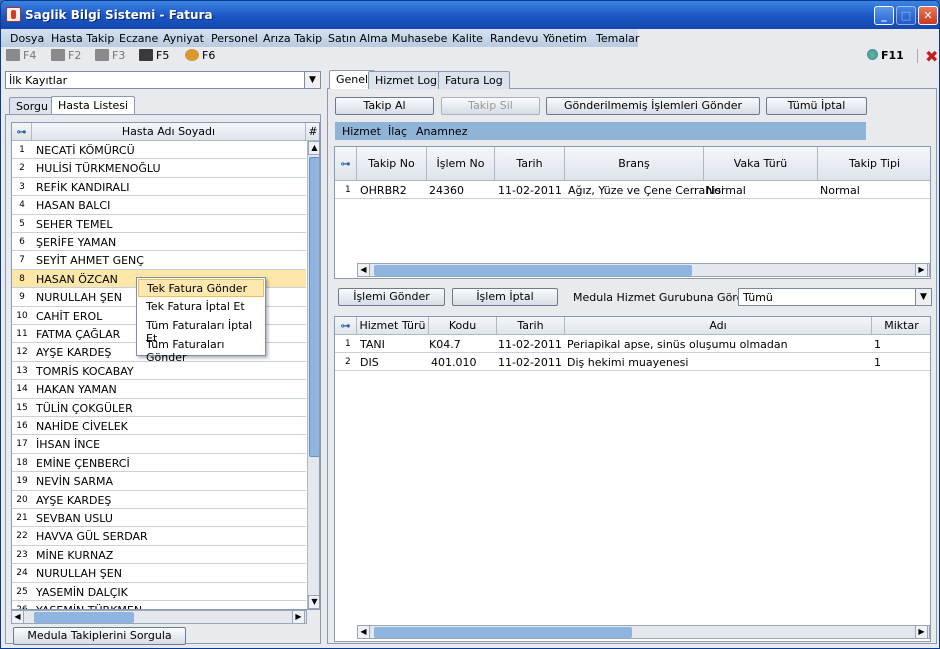 This screenshot has height=649, width=940. Describe the element at coordinates (234, 38) in the screenshot. I see `menu-personel: Personel` at that location.